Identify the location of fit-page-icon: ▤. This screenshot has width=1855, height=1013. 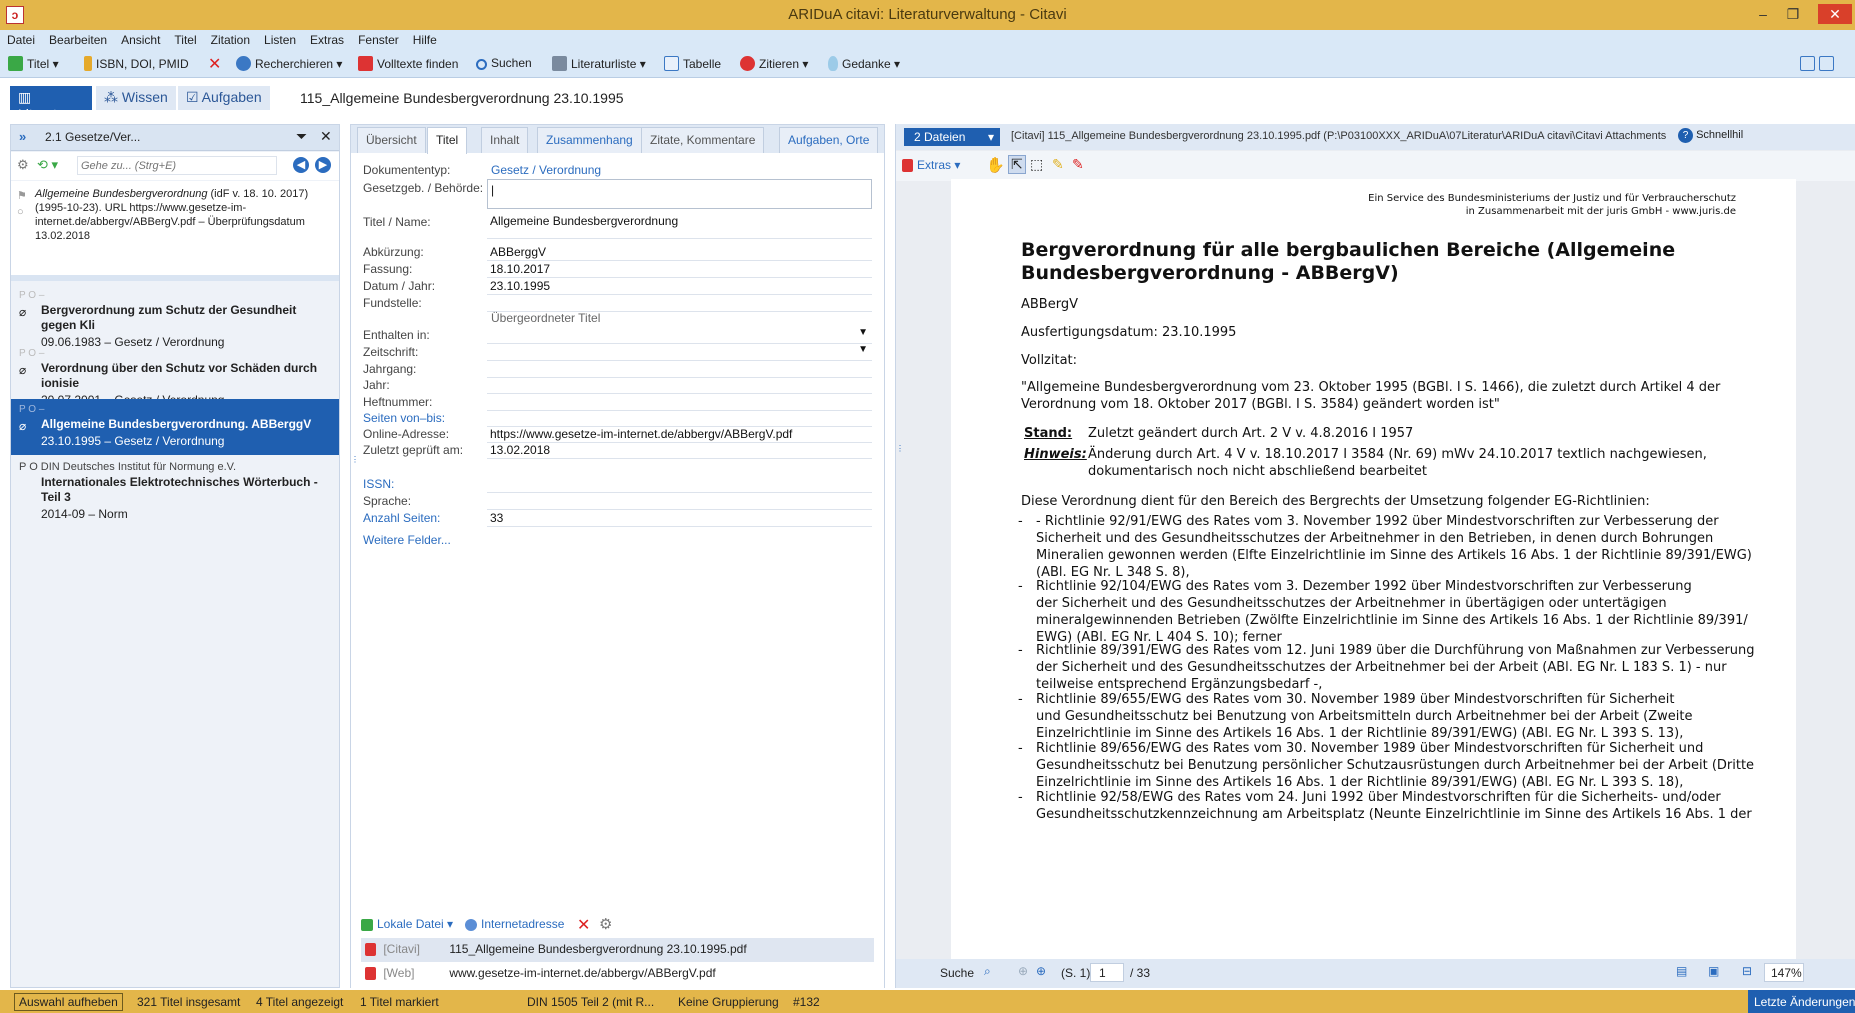
(1681, 971).